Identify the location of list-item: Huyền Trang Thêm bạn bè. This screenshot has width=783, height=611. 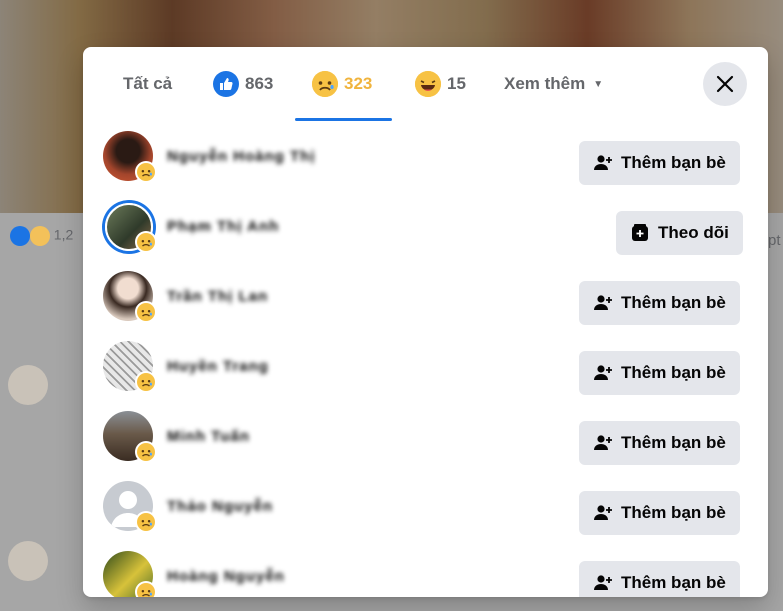
(425, 368).